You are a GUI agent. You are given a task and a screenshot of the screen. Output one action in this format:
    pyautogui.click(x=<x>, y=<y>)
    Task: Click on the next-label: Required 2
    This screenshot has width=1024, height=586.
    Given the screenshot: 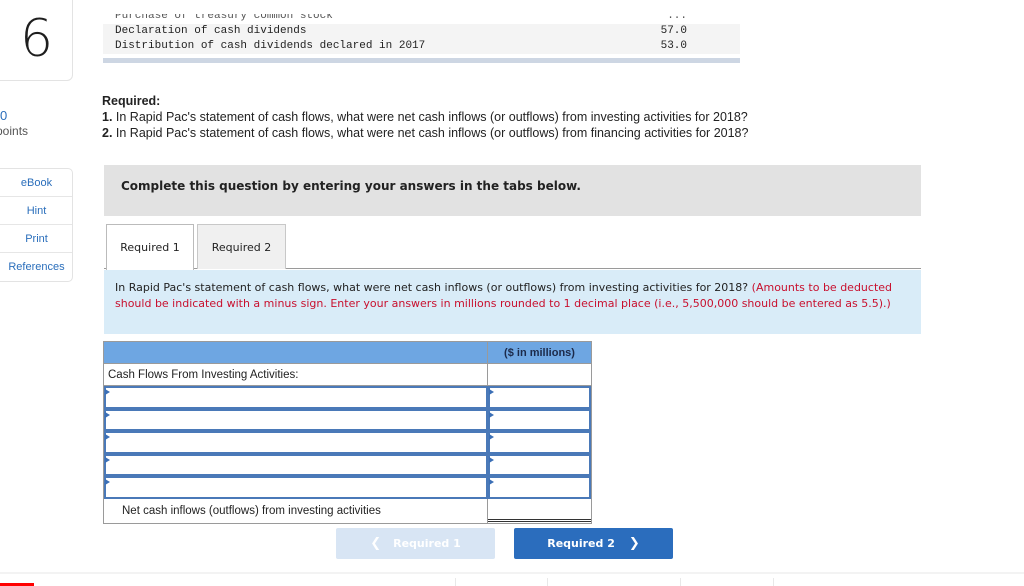 What is the action you would take?
    pyautogui.click(x=581, y=543)
    